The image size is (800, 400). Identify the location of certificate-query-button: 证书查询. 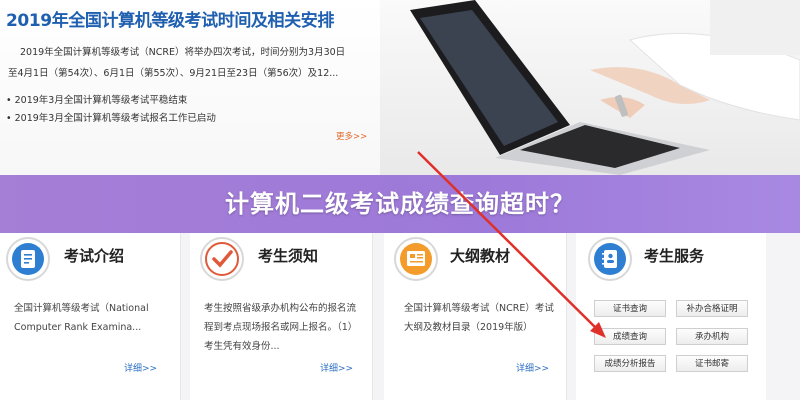
(630, 308).